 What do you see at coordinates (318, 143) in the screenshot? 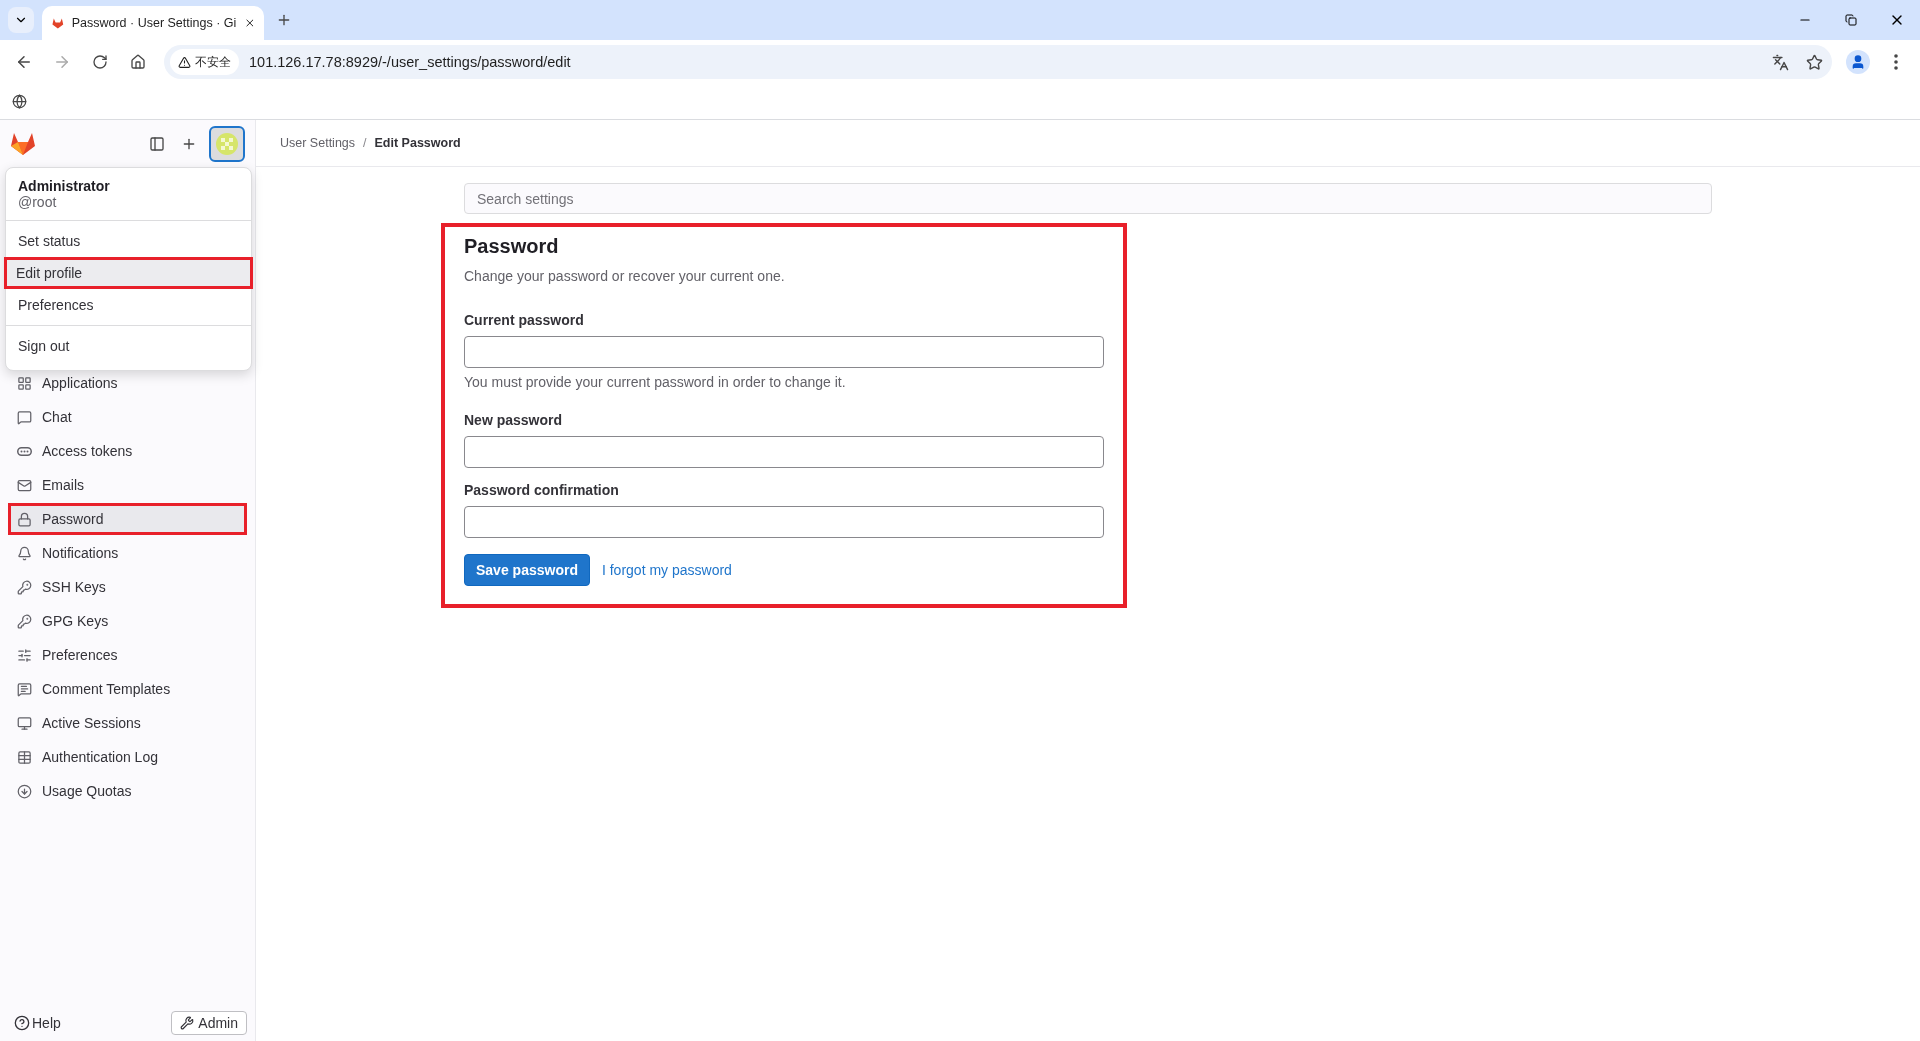
I see `breadcrumb-link: User Settings` at bounding box center [318, 143].